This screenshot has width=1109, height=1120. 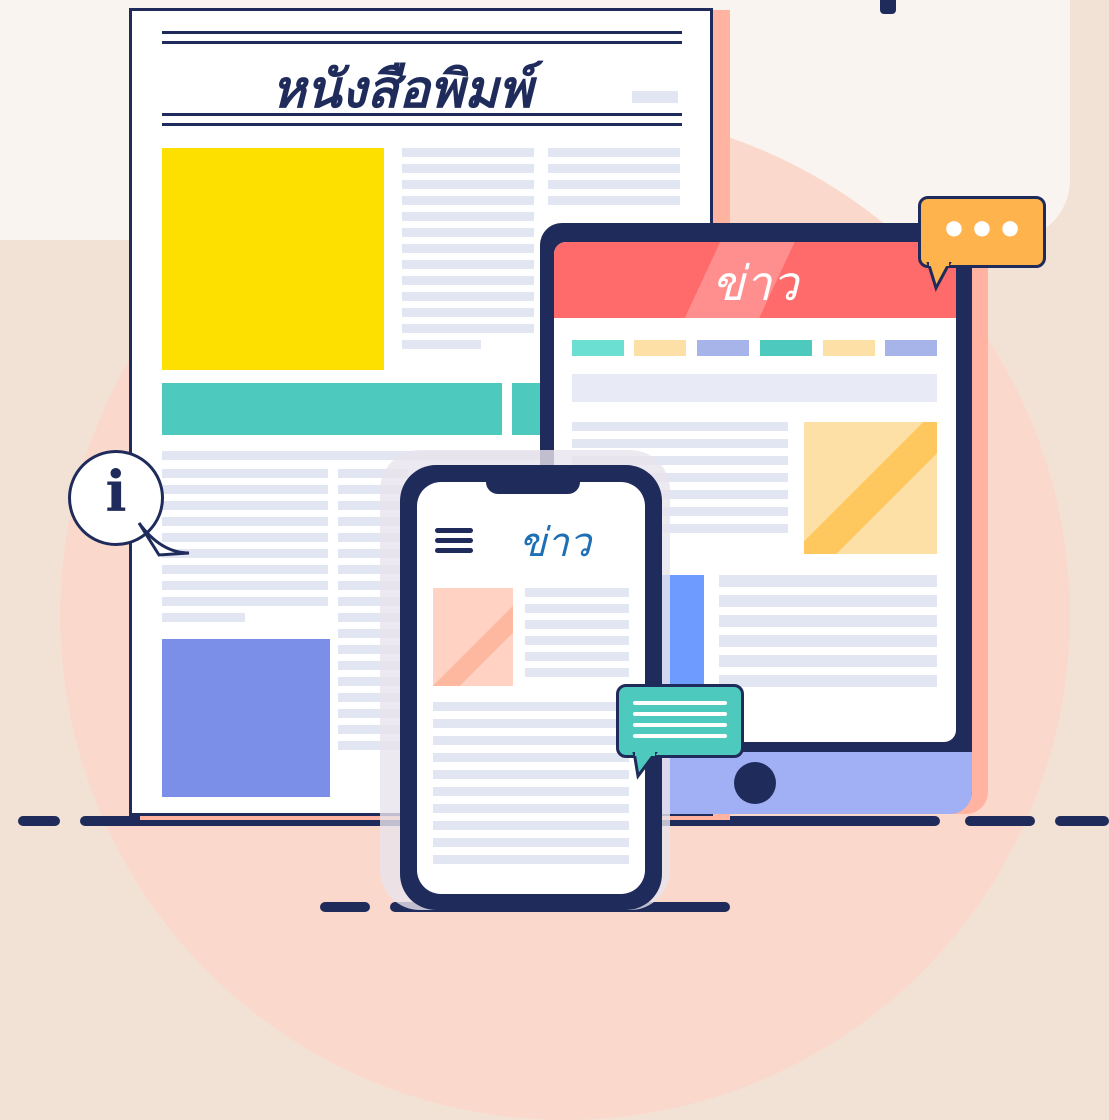 I want to click on chat-lines-bubble, so click(x=680, y=721).